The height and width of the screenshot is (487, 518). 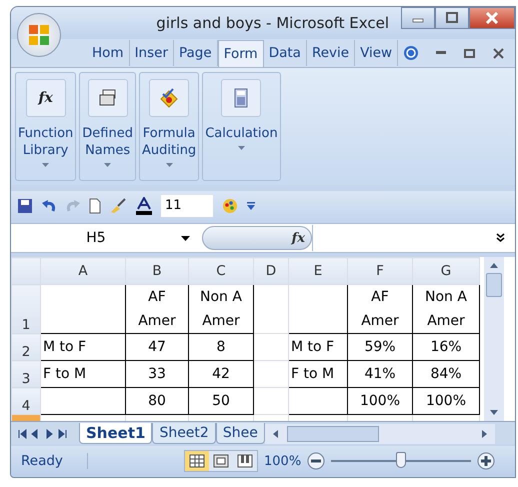 What do you see at coordinates (197, 461) in the screenshot?
I see `normal-view-icon` at bounding box center [197, 461].